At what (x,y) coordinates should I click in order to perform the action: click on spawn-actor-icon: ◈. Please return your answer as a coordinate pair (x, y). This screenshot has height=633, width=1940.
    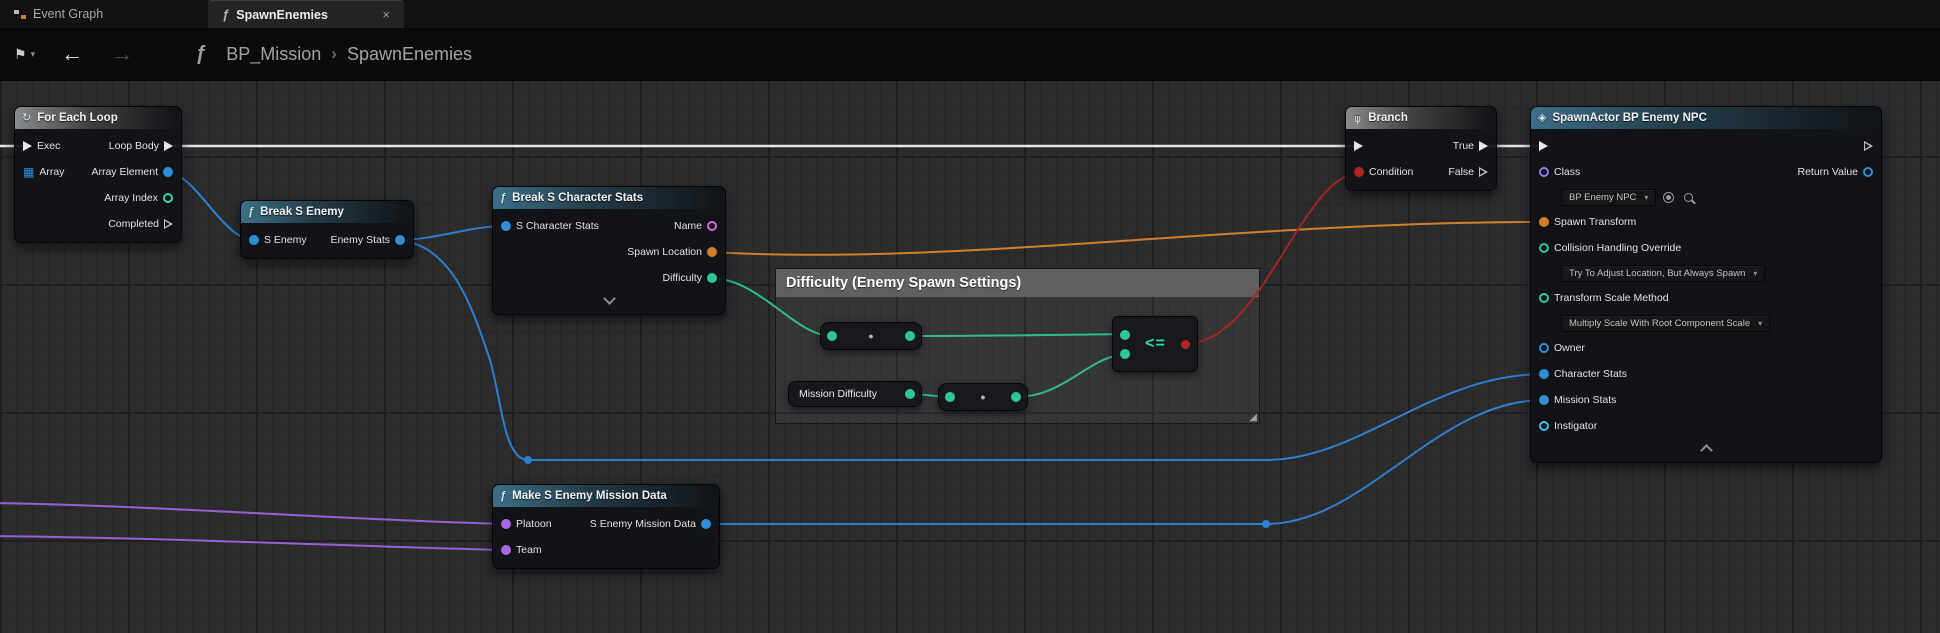
    Looking at the image, I should click on (1542, 117).